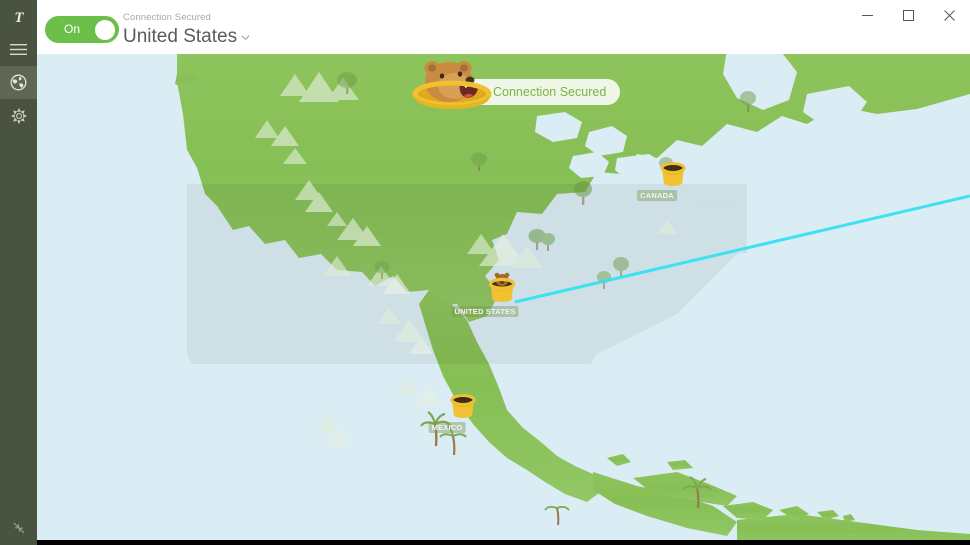 This screenshot has width=970, height=545. I want to click on window-bottom-border, so click(485, 542).